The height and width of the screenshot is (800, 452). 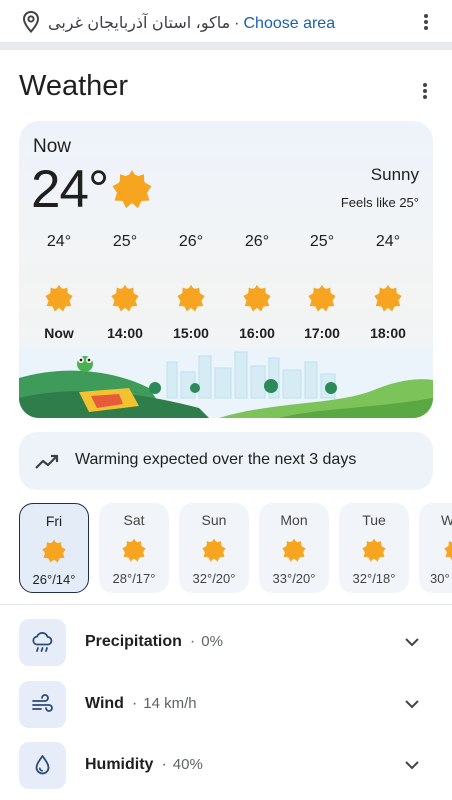 What do you see at coordinates (214, 578) in the screenshot?
I see `day-temp-range: 32°/20°` at bounding box center [214, 578].